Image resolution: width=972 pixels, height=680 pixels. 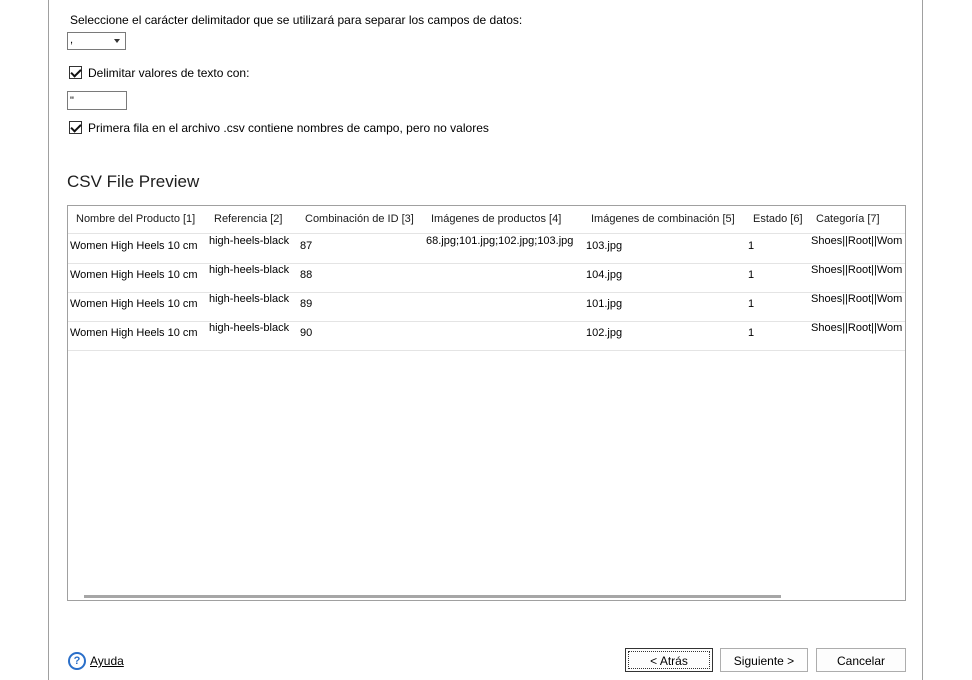 I want to click on delimiter-select: ,, so click(x=96, y=41).